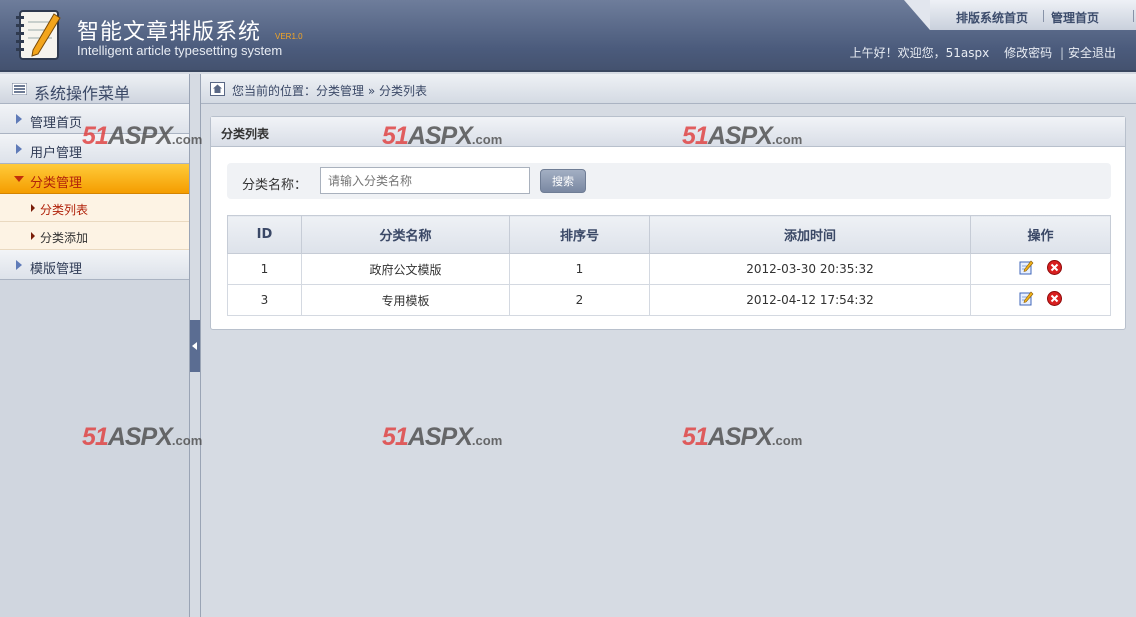 The image size is (1136, 617). I want to click on sidebar-item-category-management: 分类管理, so click(94, 179).